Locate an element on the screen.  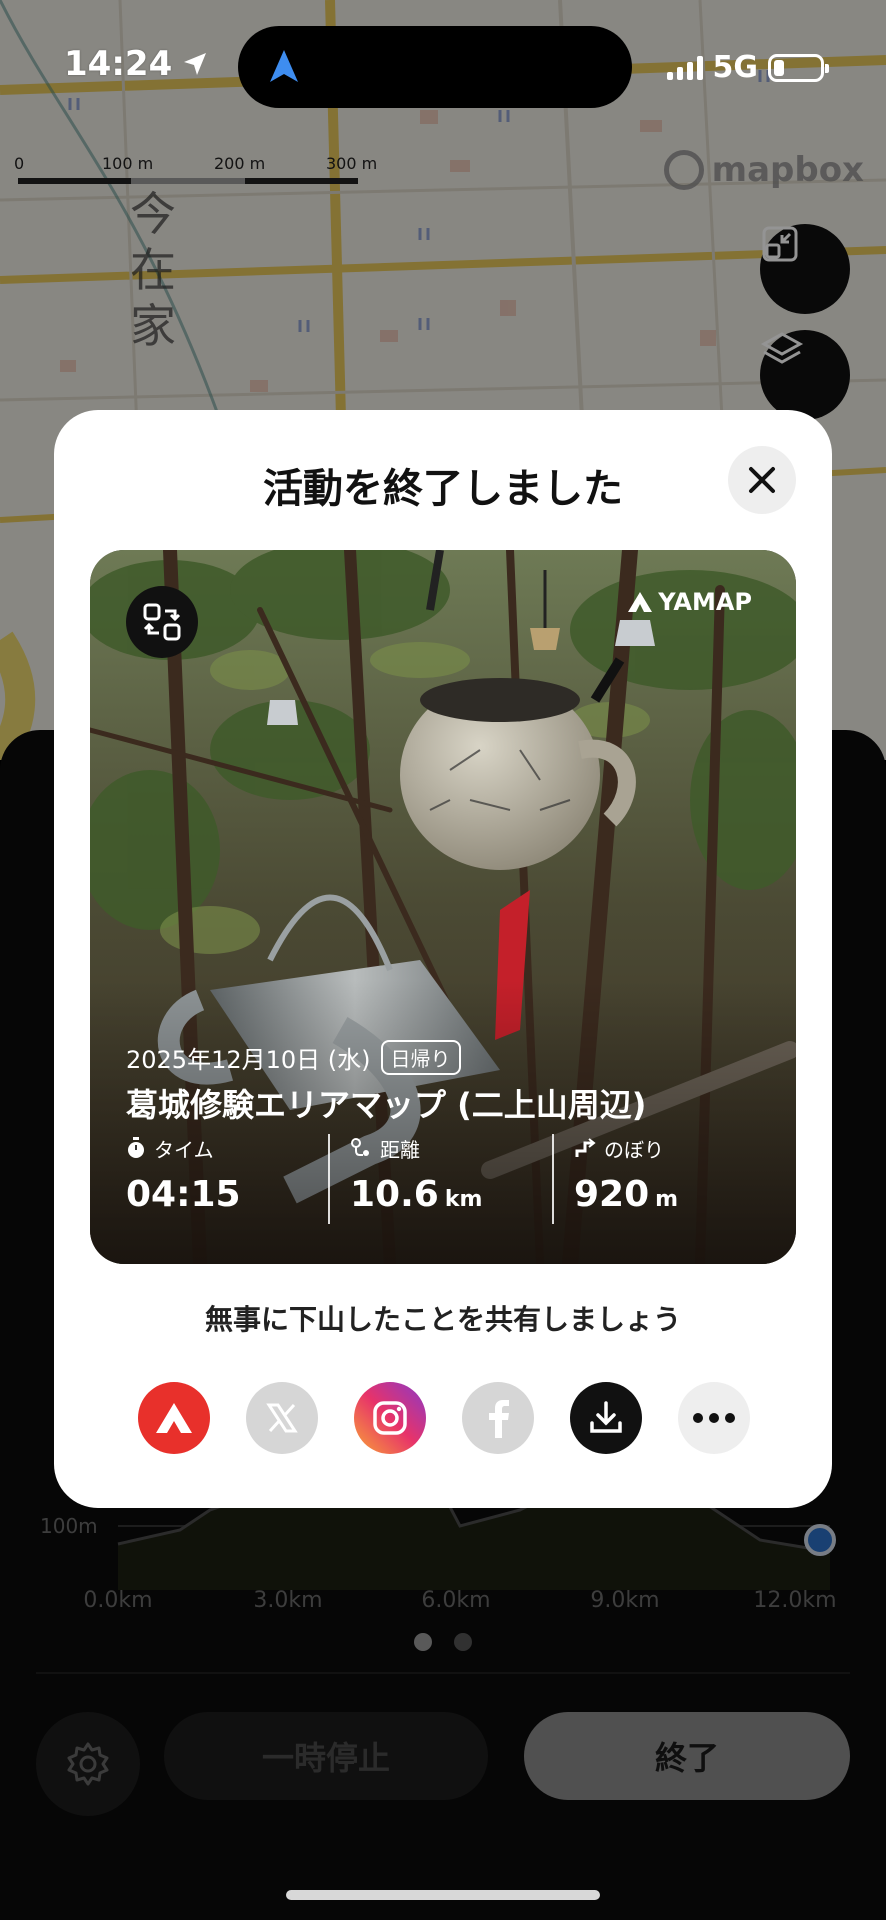
network-type: 5G is located at coordinates (735, 67).